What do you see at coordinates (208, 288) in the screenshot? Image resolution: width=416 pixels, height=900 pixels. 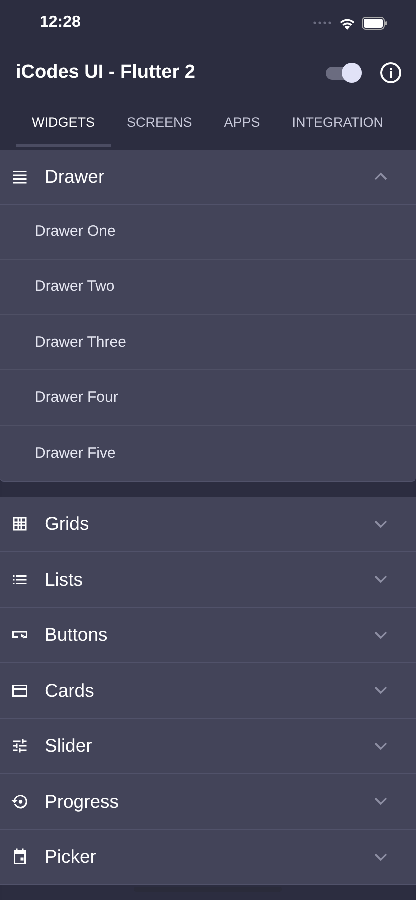 I see `drawer-item: Drawer Two` at bounding box center [208, 288].